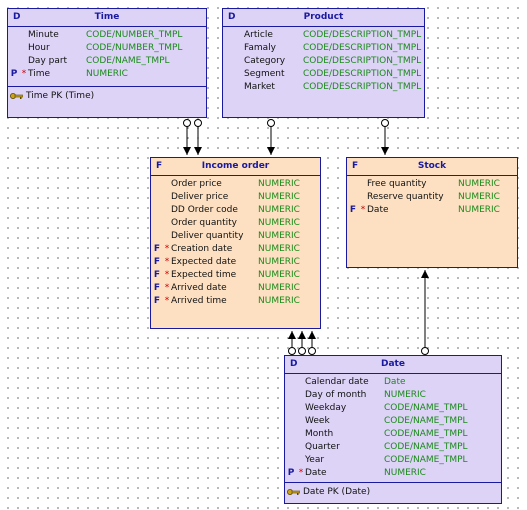  Describe the element at coordinates (204, 210) in the screenshot. I see `attribute-name: DD Order code` at that location.